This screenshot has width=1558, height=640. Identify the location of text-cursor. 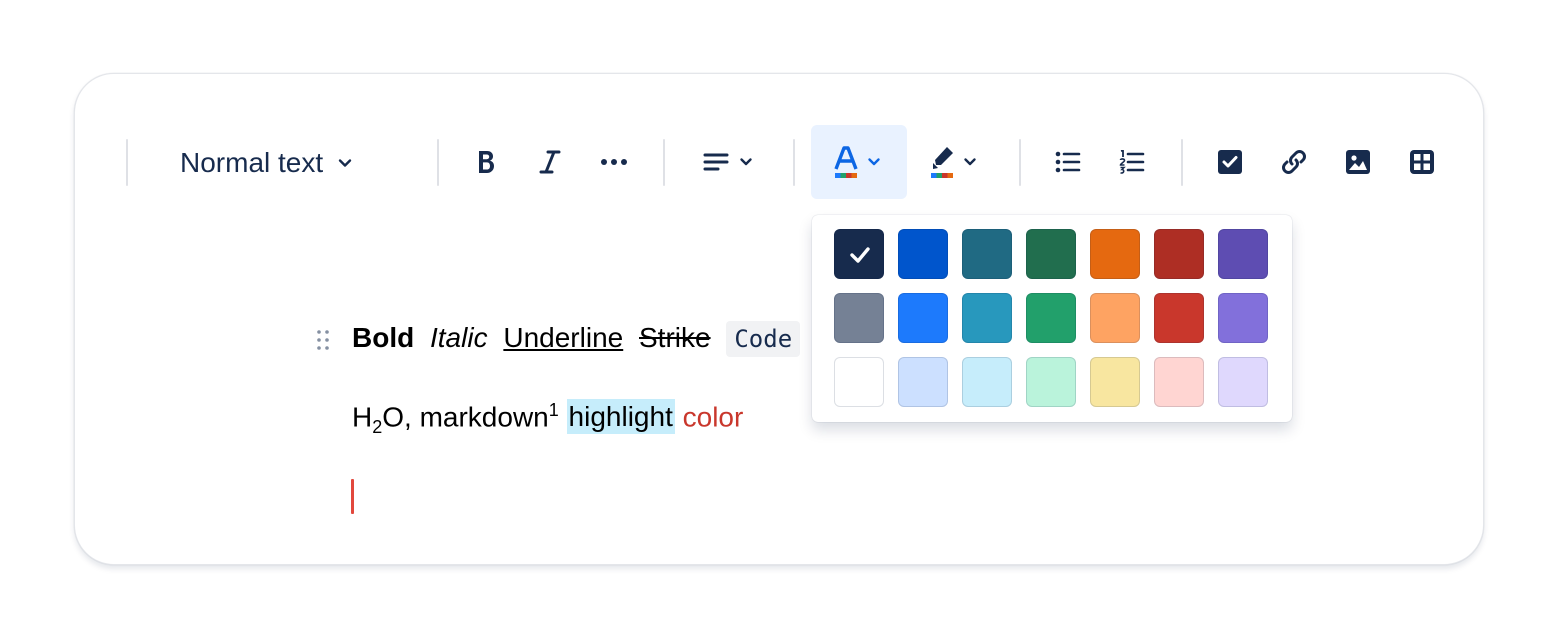
(352, 496).